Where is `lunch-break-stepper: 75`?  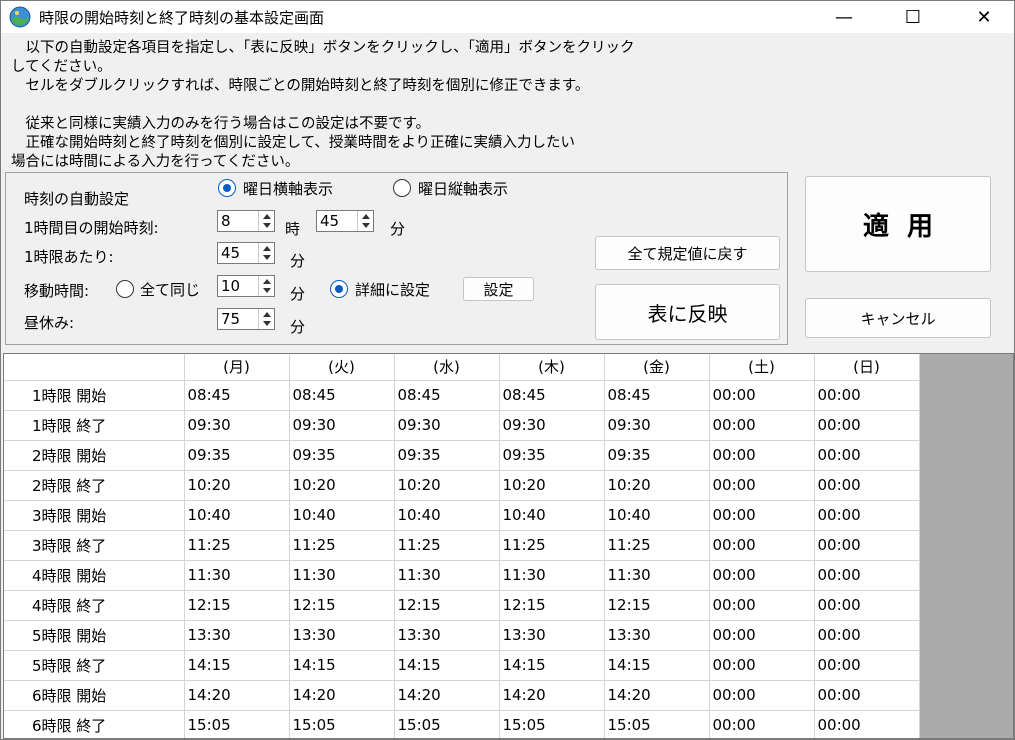
lunch-break-stepper: 75 is located at coordinates (246, 319).